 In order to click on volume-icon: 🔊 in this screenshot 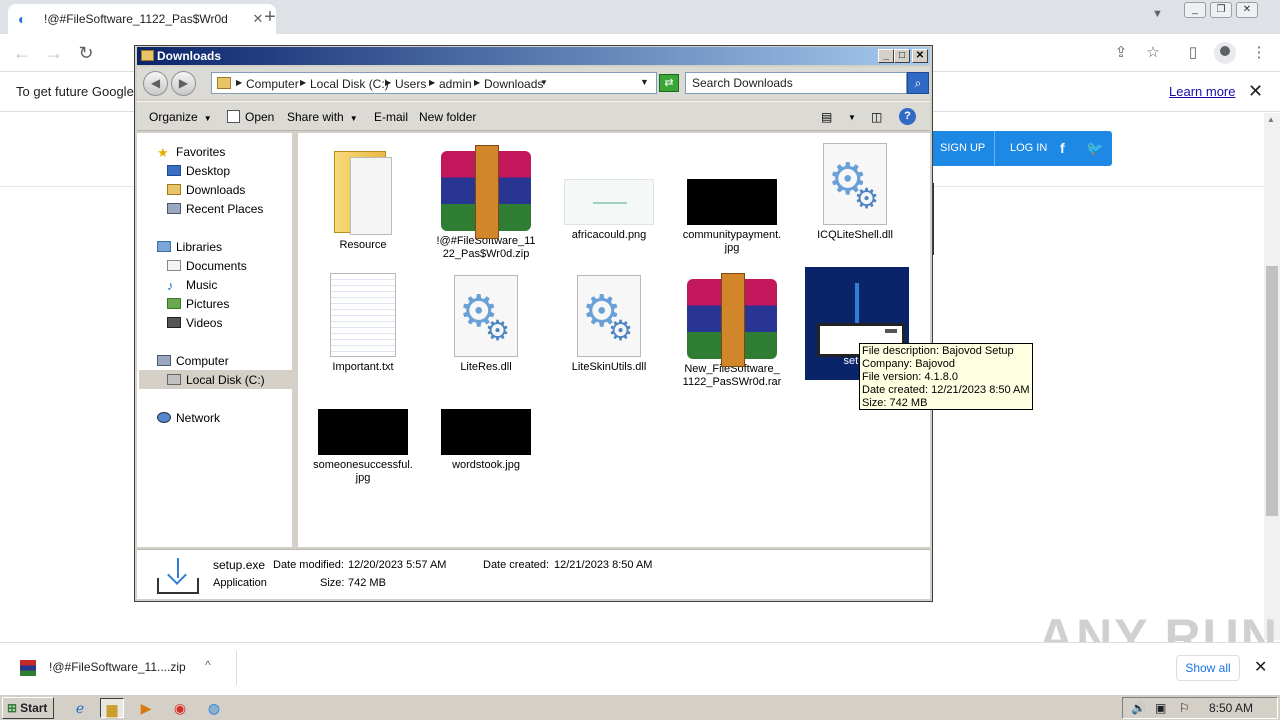, I will do `click(1138, 708)`.